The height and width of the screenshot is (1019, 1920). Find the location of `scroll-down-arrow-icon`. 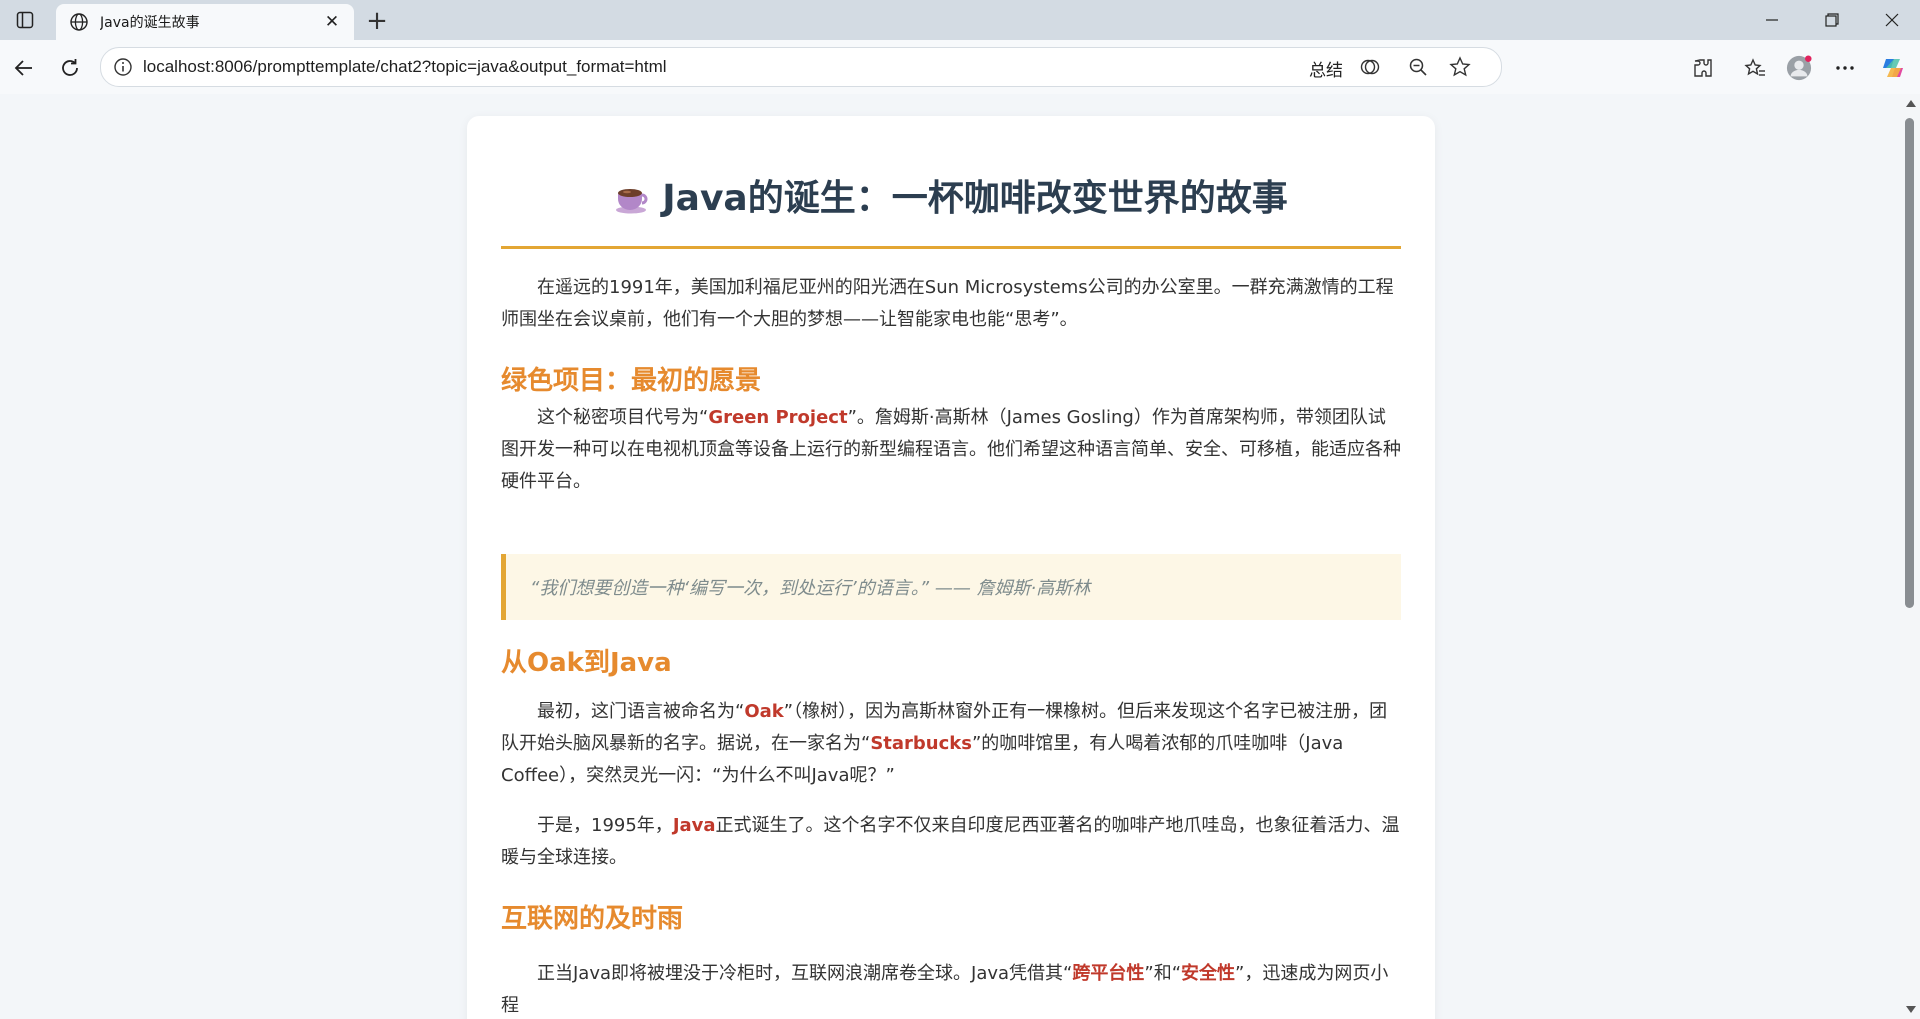

scroll-down-arrow-icon is located at coordinates (1911, 1009).